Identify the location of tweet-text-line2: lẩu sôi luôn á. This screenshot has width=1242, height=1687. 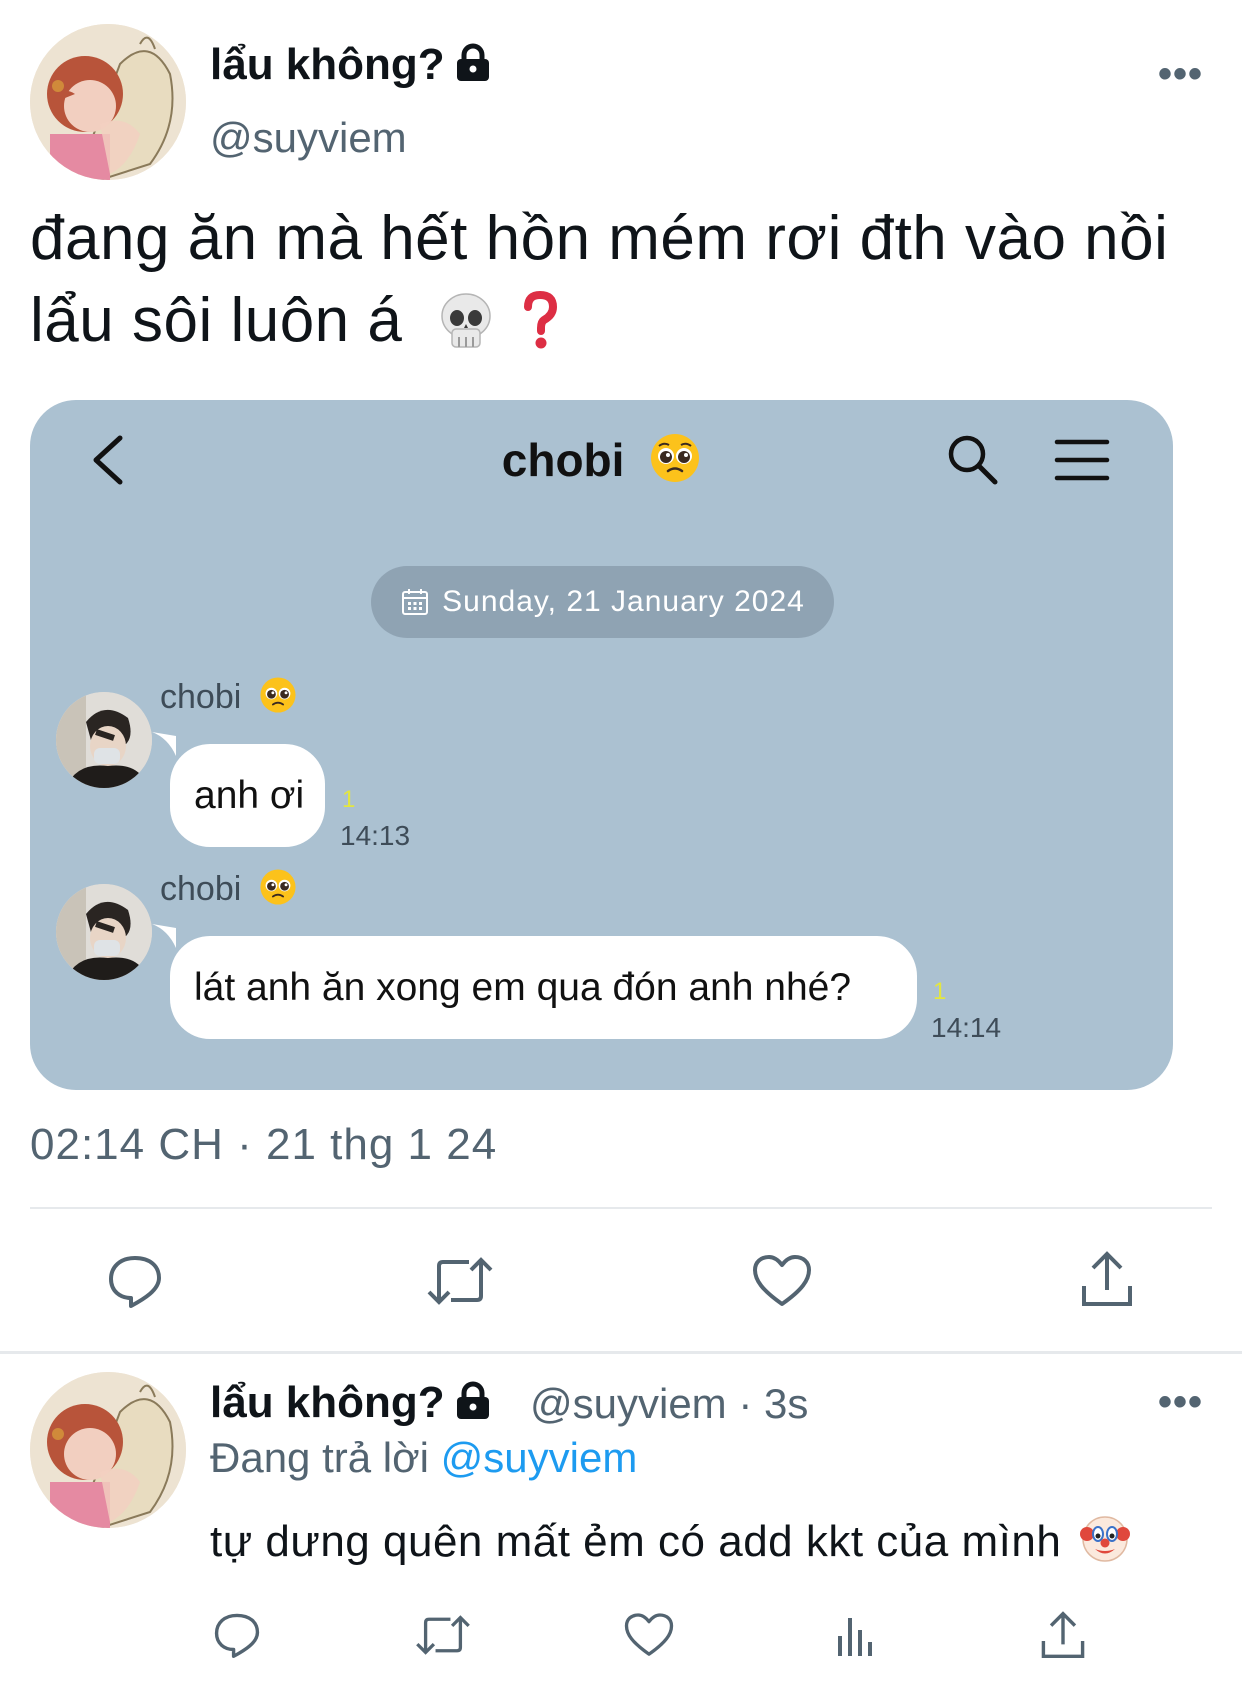
(216, 320).